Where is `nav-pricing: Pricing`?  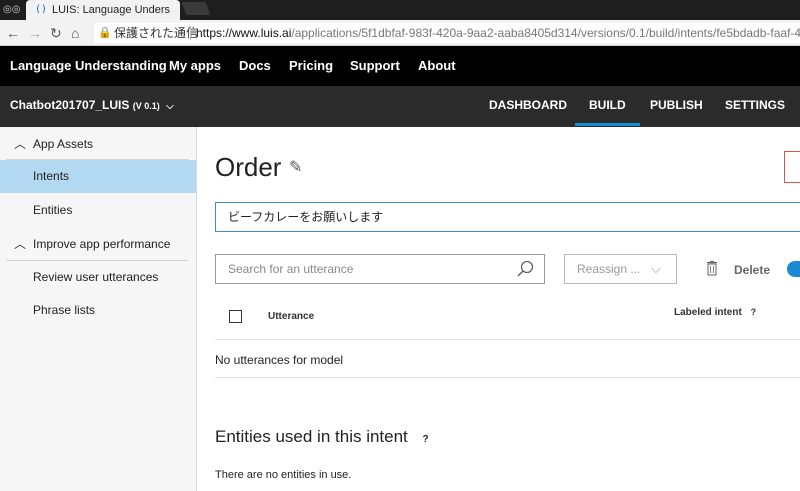 nav-pricing: Pricing is located at coordinates (311, 66).